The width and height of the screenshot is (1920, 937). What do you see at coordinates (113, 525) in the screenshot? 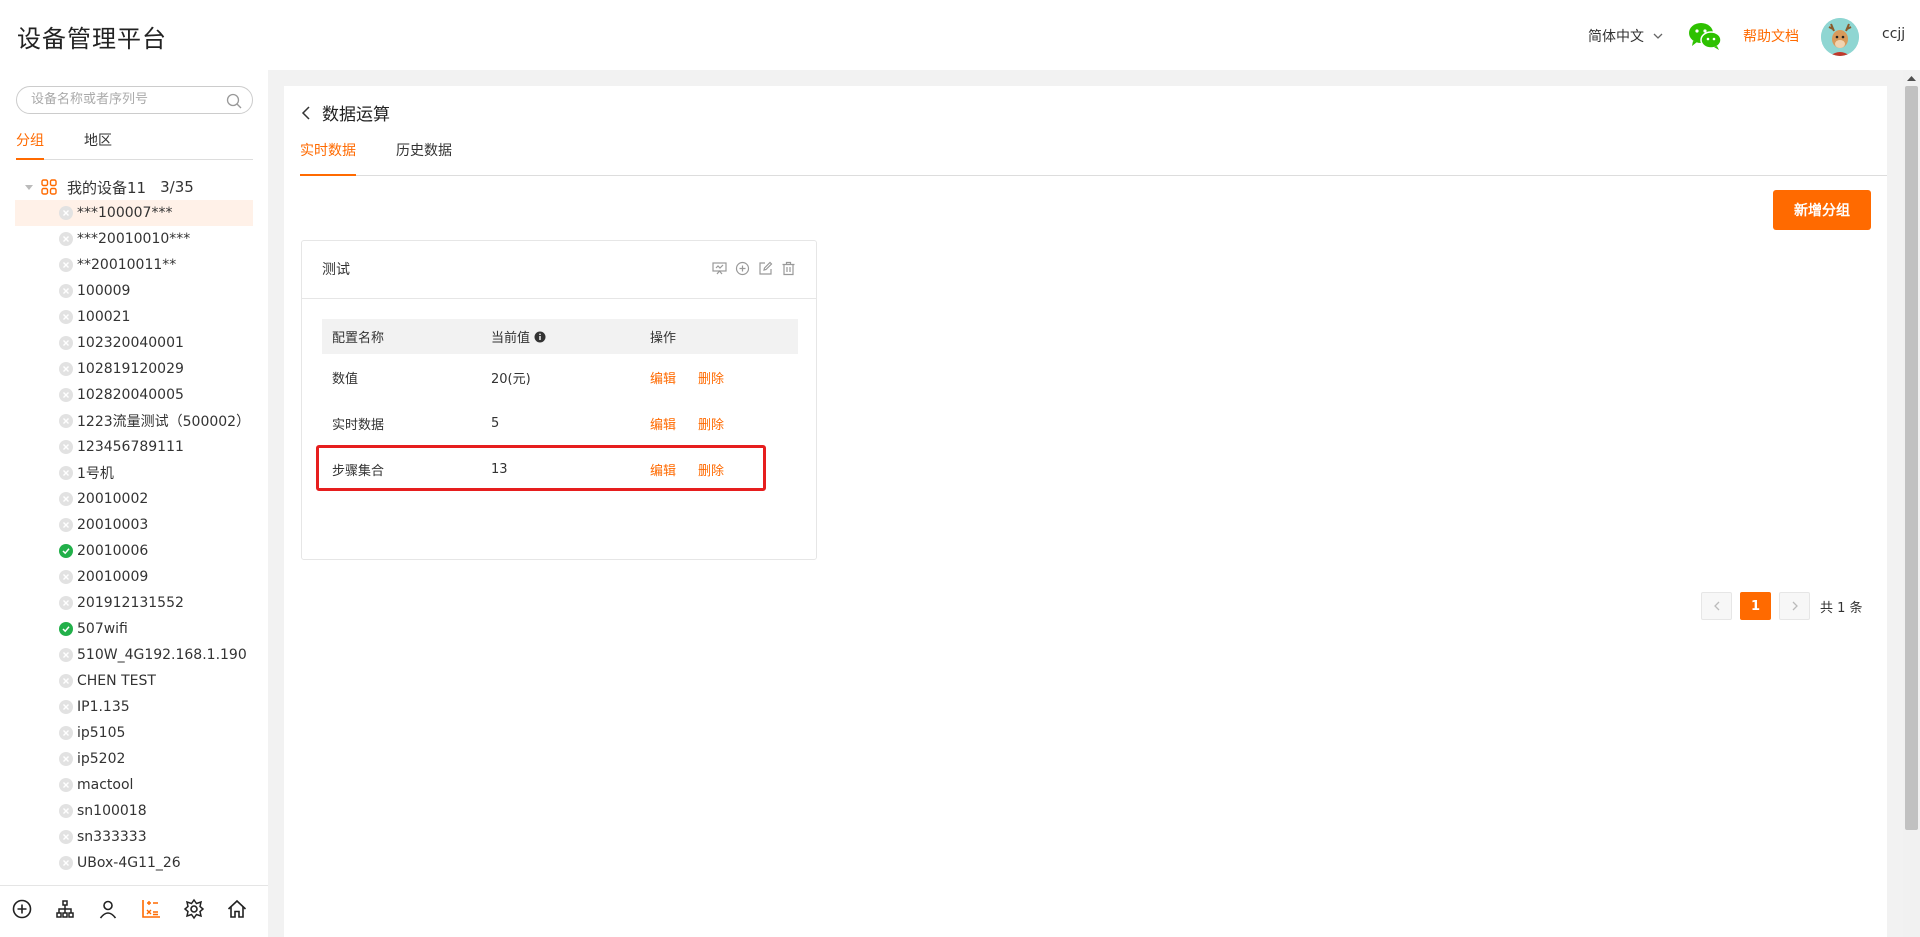
I see `device-name: 20010003` at bounding box center [113, 525].